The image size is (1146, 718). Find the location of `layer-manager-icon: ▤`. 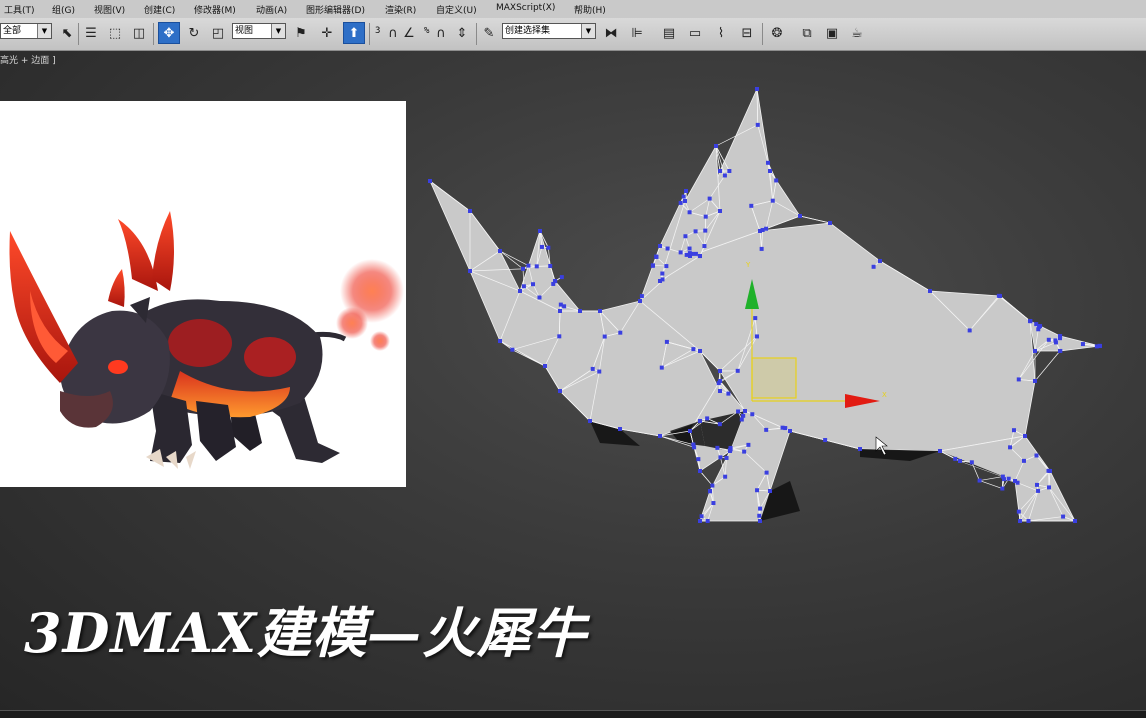

layer-manager-icon: ▤ is located at coordinates (669, 33).